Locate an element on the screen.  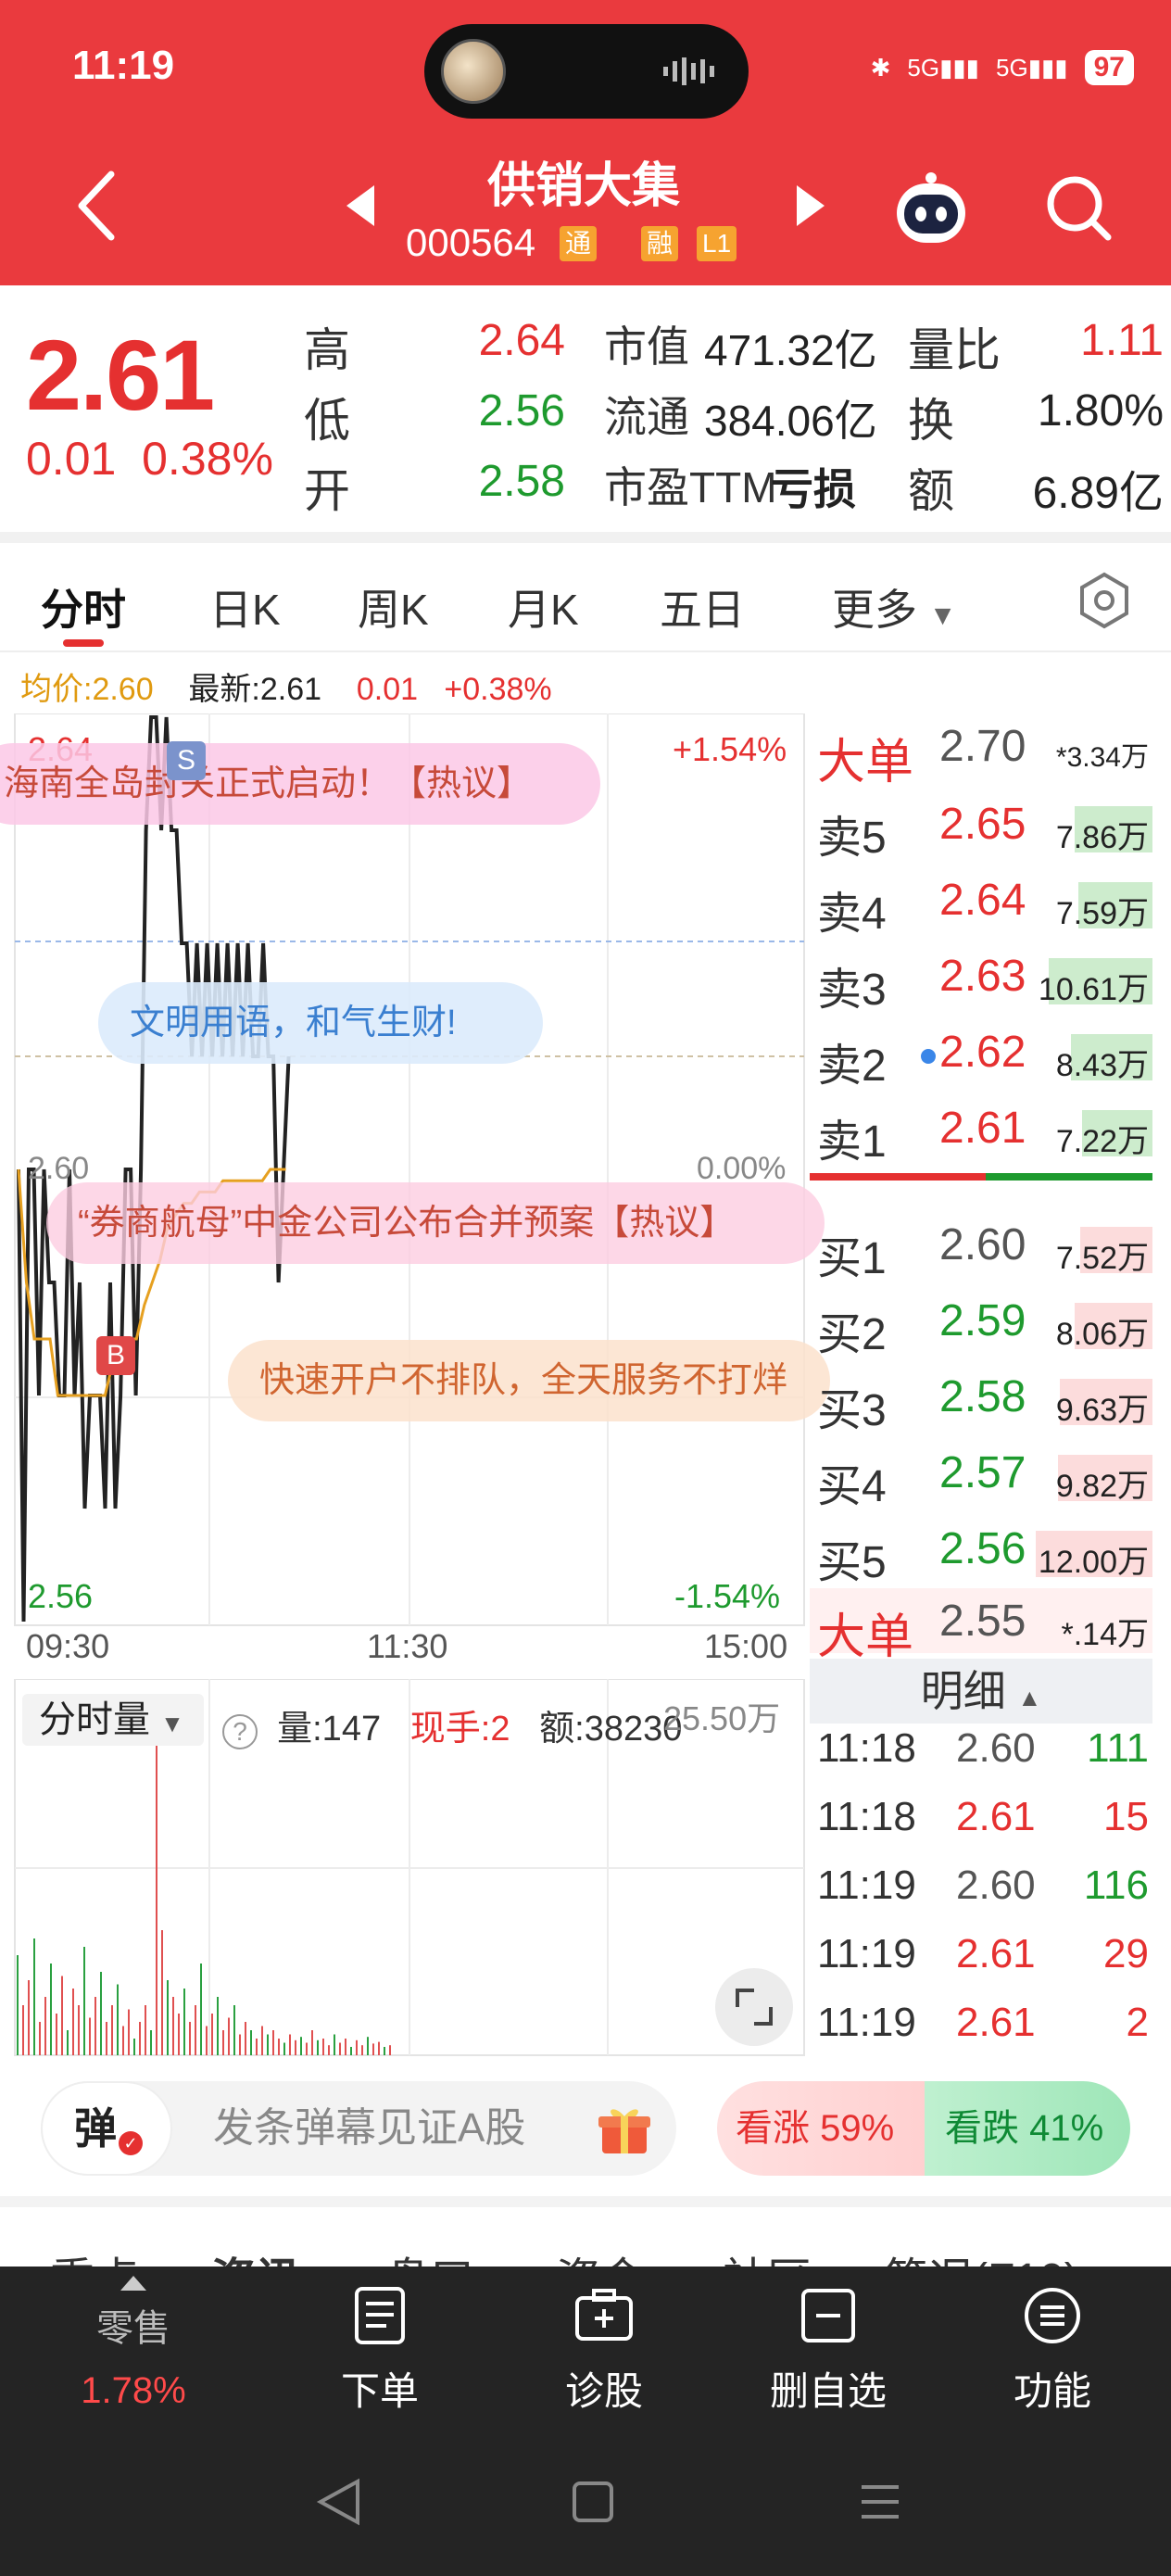
bid-row: 买3 2.58 9.63万 is located at coordinates (981, 1399).